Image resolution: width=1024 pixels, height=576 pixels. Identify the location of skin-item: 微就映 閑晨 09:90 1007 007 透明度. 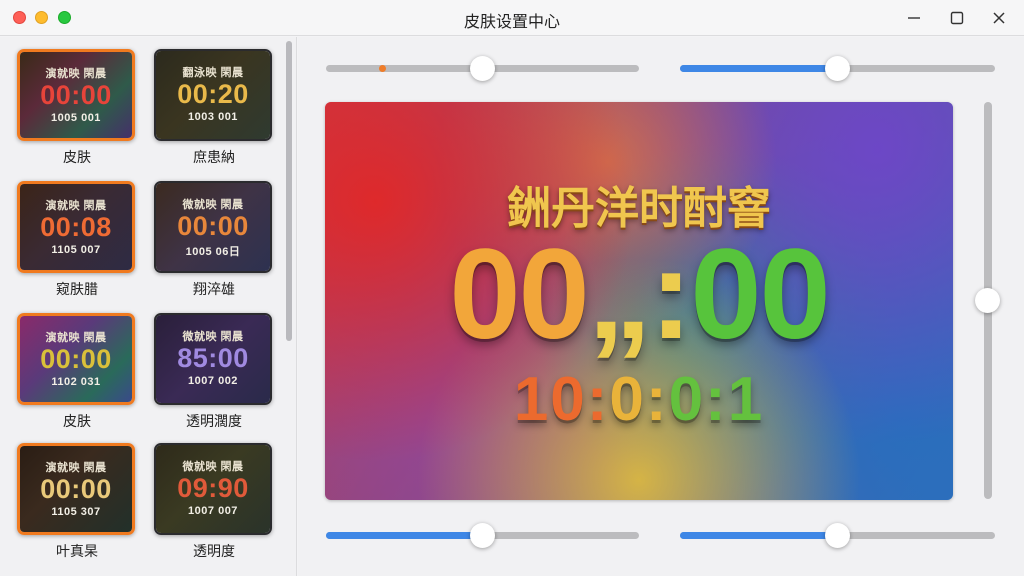
(221, 501).